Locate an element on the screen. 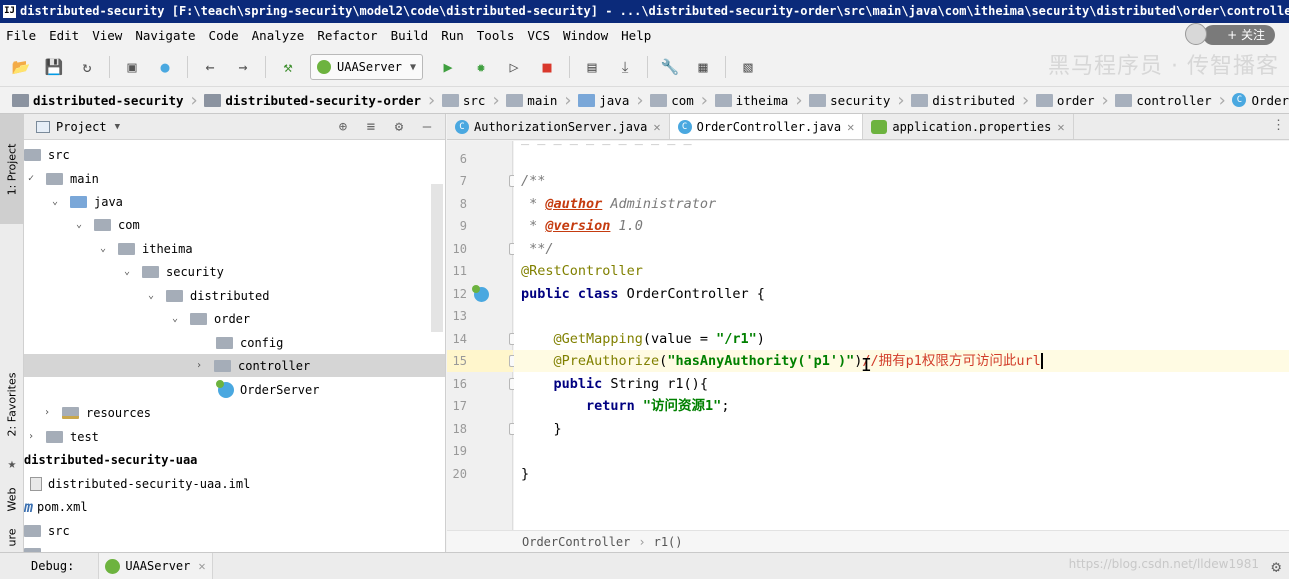  run-with-coverage-icon: ▷ is located at coordinates (514, 67).